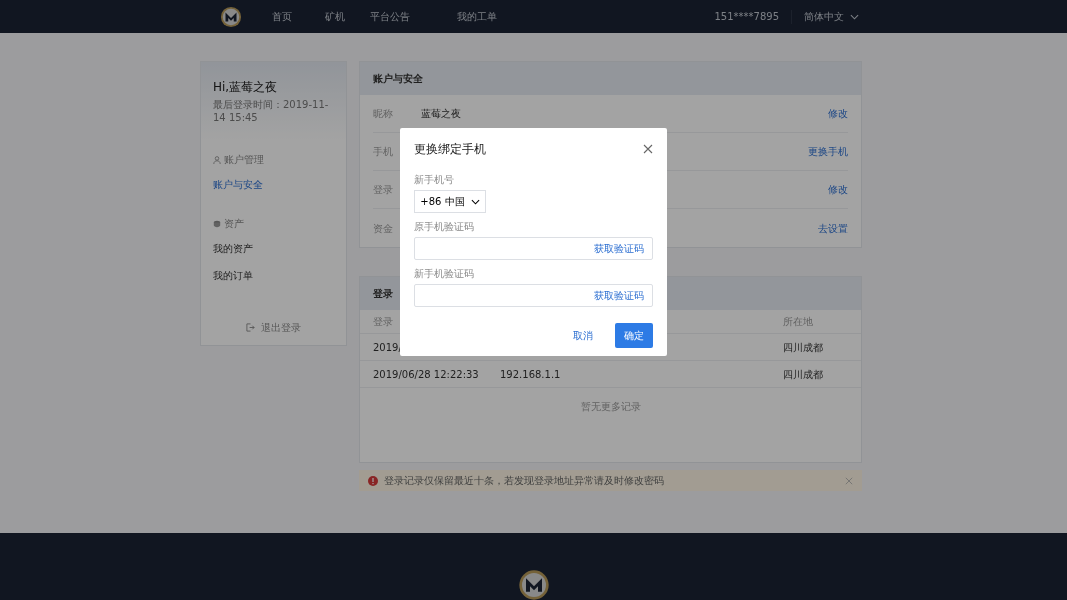  I want to click on field-label: 新手机号, so click(434, 180).